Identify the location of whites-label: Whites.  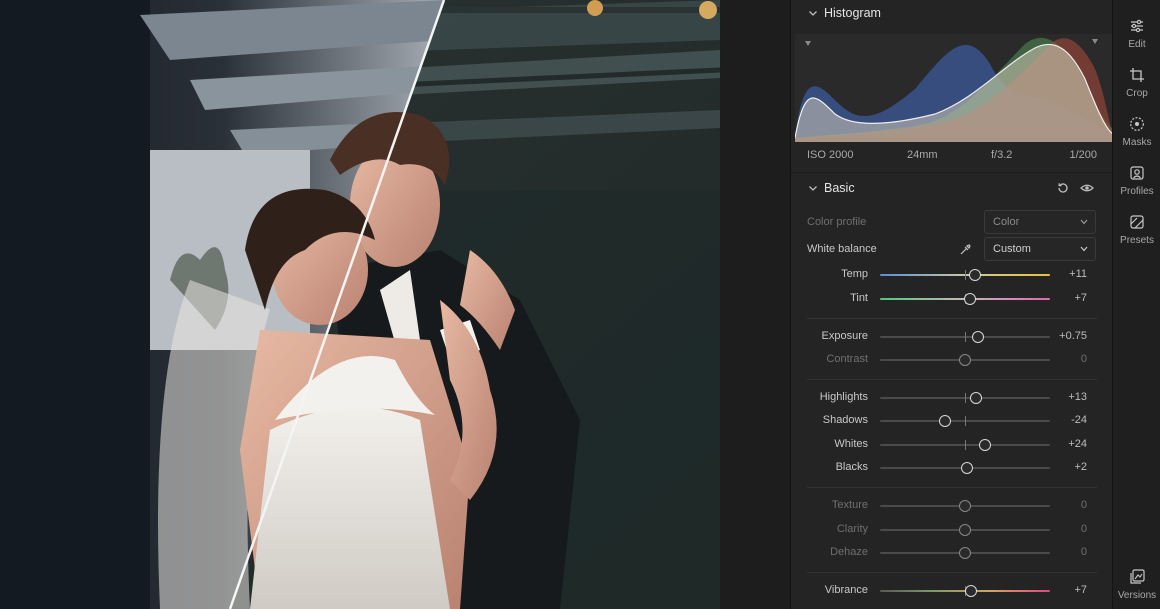
(851, 444).